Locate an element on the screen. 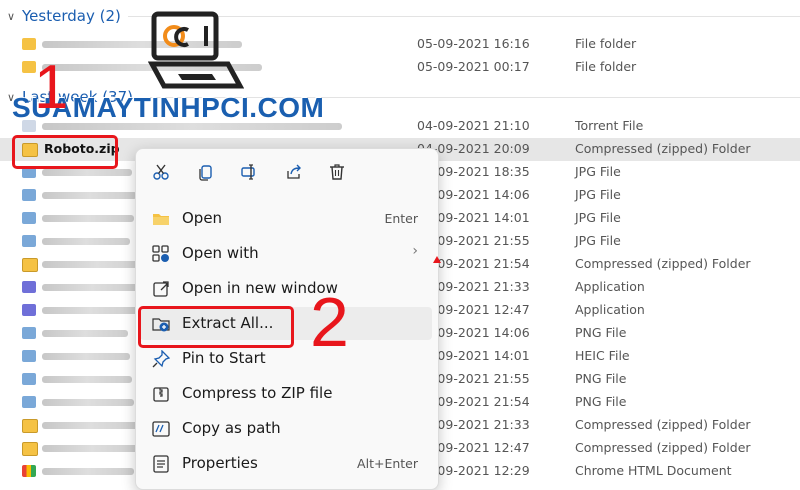 The image size is (800, 490). menu-item-folder-open: Open Enter is located at coordinates (286, 218).